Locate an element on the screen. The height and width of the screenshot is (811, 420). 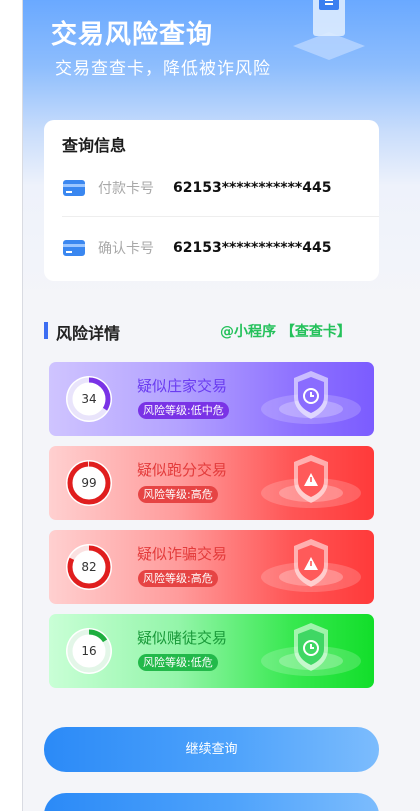
confirm-card-number: 62153***********445 is located at coordinates (252, 248).